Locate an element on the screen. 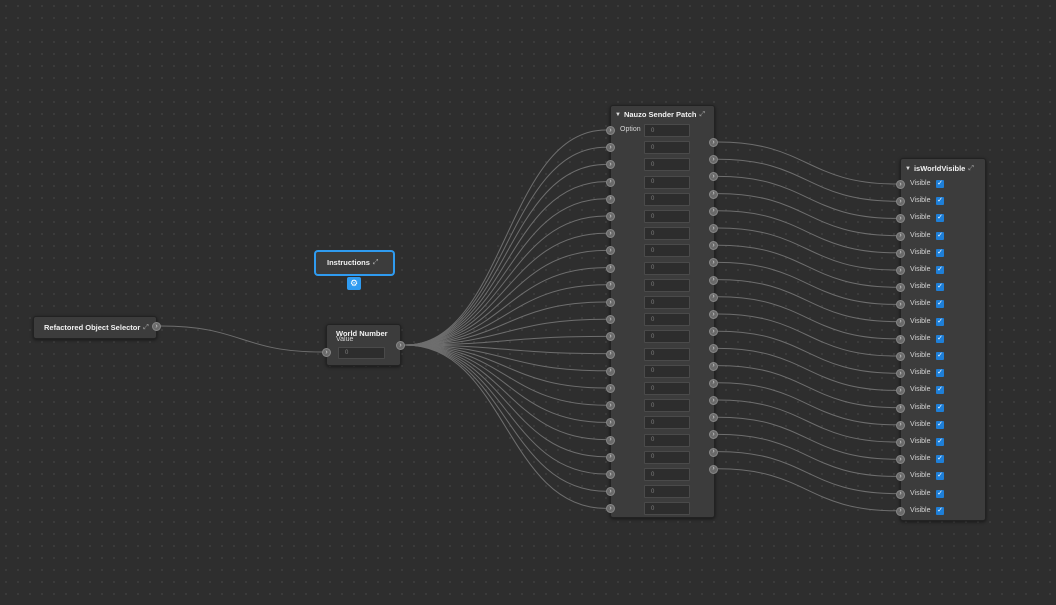 This screenshot has width=1056, height=605. value-field: 0 is located at coordinates (361, 353).